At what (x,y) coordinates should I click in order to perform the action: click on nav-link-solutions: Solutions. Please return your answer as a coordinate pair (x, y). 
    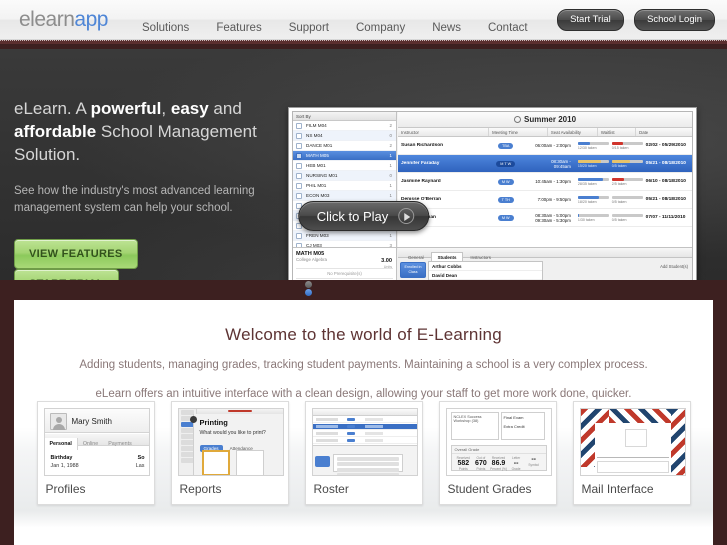
    Looking at the image, I should click on (165, 28).